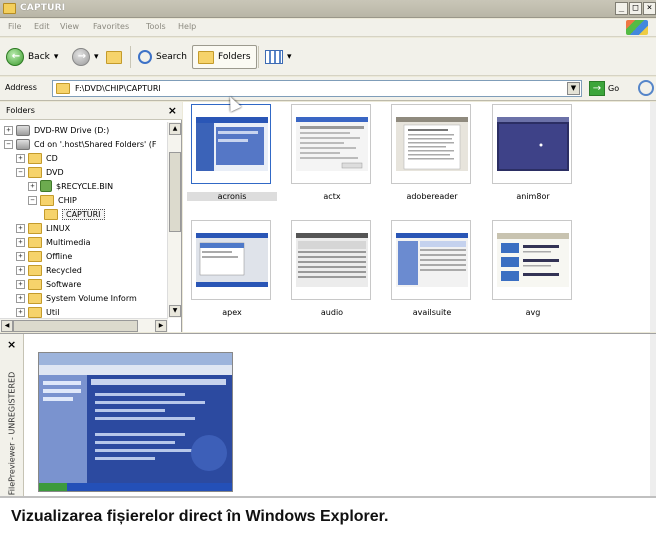  Describe the element at coordinates (39, 57) in the screenshot. I see `back-label: Back` at that location.